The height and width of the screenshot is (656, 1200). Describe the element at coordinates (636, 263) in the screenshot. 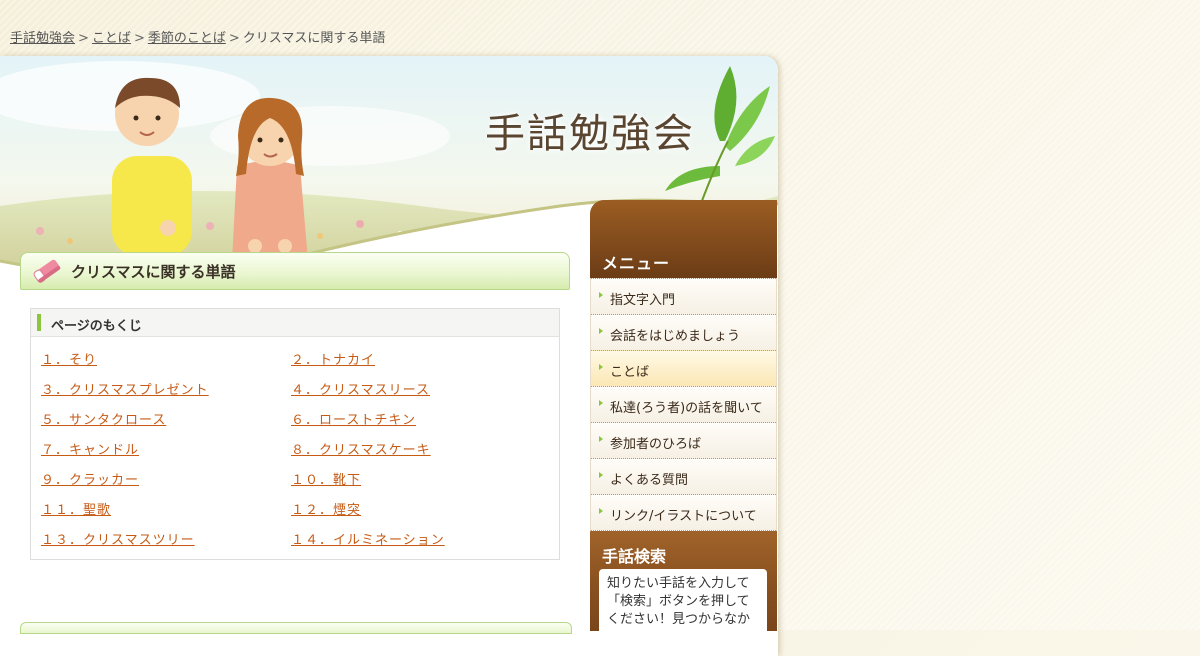

I see `menu-heading: メニュー` at that location.